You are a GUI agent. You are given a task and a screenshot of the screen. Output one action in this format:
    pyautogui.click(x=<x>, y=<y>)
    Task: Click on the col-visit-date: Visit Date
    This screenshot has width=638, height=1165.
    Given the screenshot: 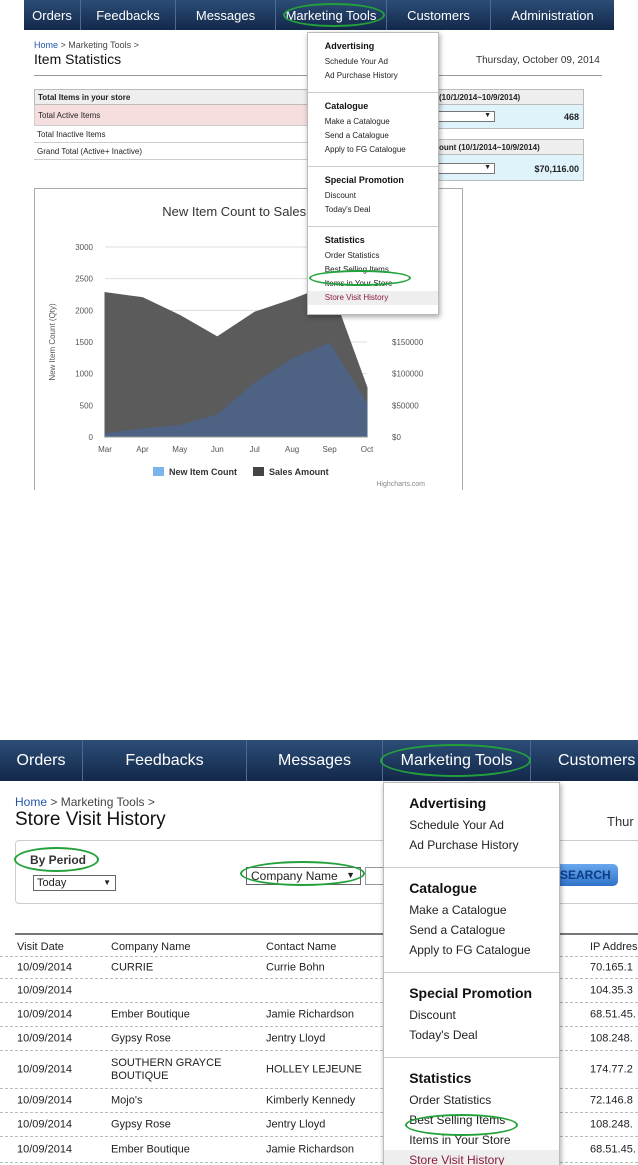 What is the action you would take?
    pyautogui.click(x=40, y=947)
    